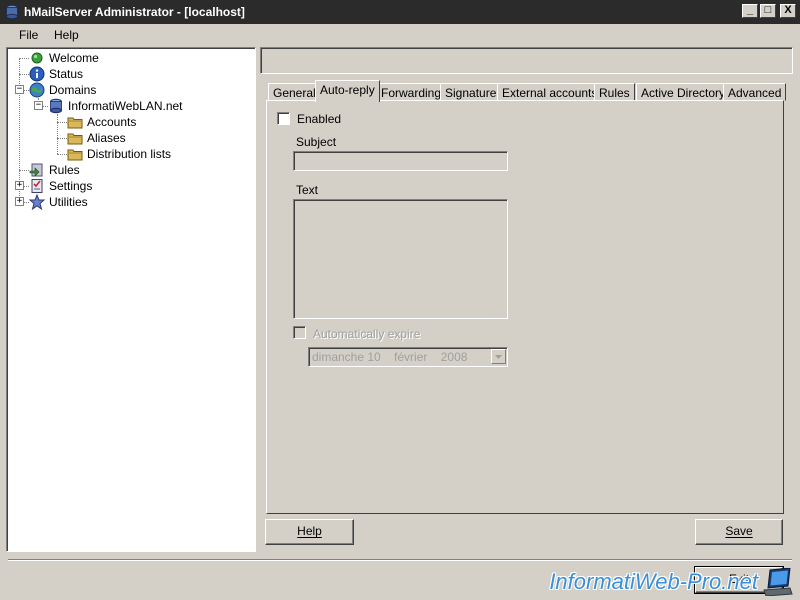 This screenshot has height=600, width=800. Describe the element at coordinates (36, 170) in the screenshot. I see `rules-icon` at that location.